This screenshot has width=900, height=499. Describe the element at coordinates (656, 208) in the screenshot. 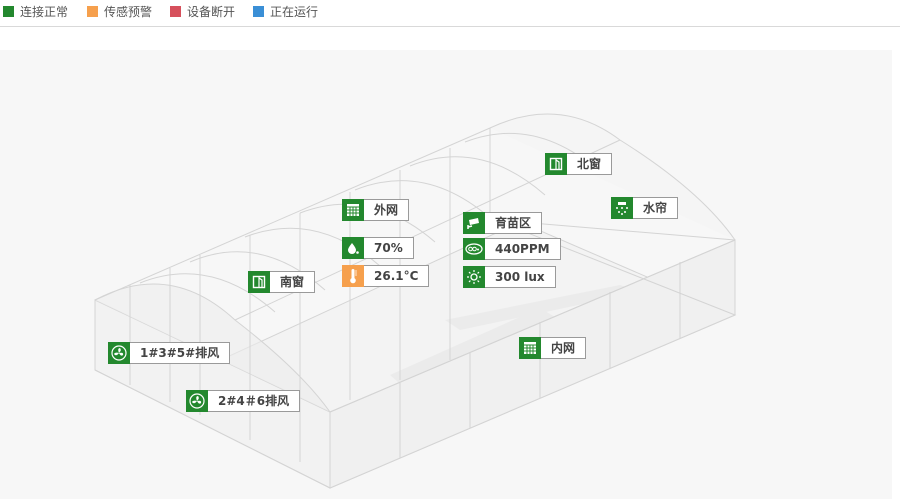

I see `water-curtain-label: 水帘` at that location.